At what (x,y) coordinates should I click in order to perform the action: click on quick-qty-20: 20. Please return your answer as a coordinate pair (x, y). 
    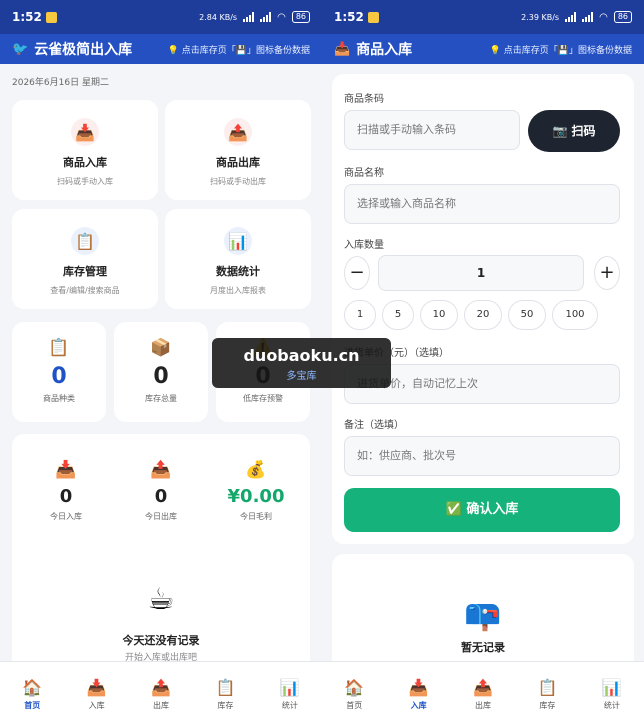
    Looking at the image, I should click on (483, 315).